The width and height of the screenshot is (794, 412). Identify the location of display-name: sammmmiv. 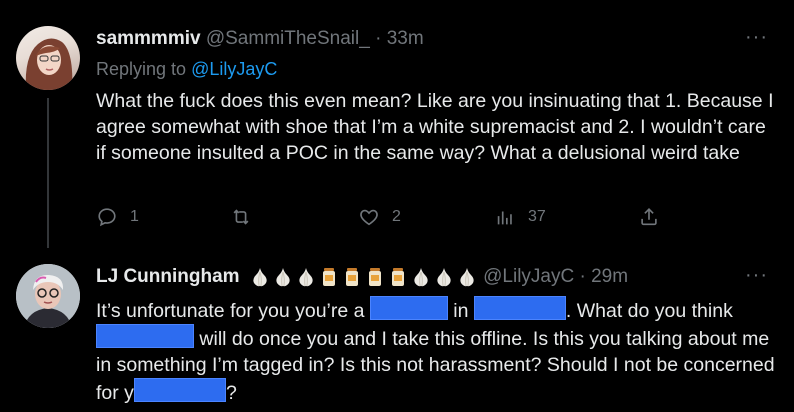
(148, 38).